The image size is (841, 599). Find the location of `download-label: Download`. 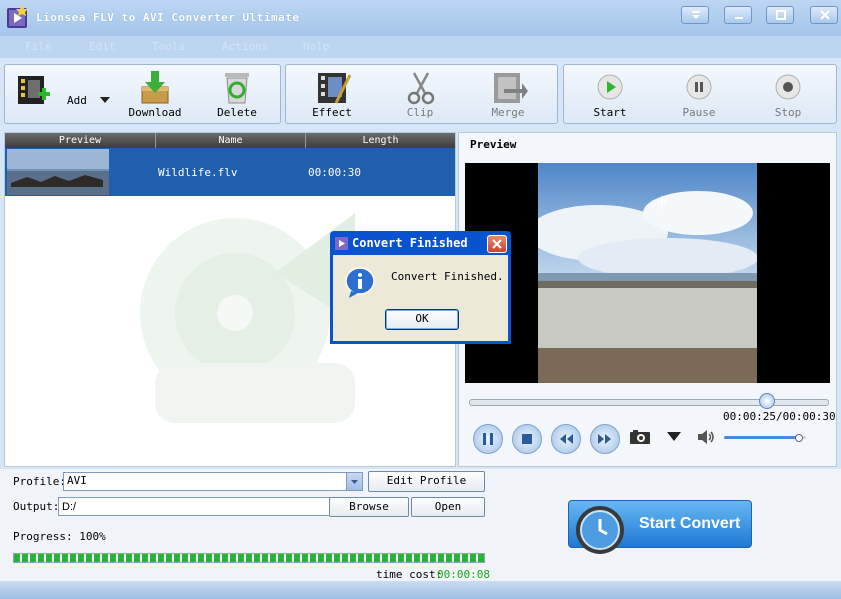

download-label: Download is located at coordinates (155, 112).